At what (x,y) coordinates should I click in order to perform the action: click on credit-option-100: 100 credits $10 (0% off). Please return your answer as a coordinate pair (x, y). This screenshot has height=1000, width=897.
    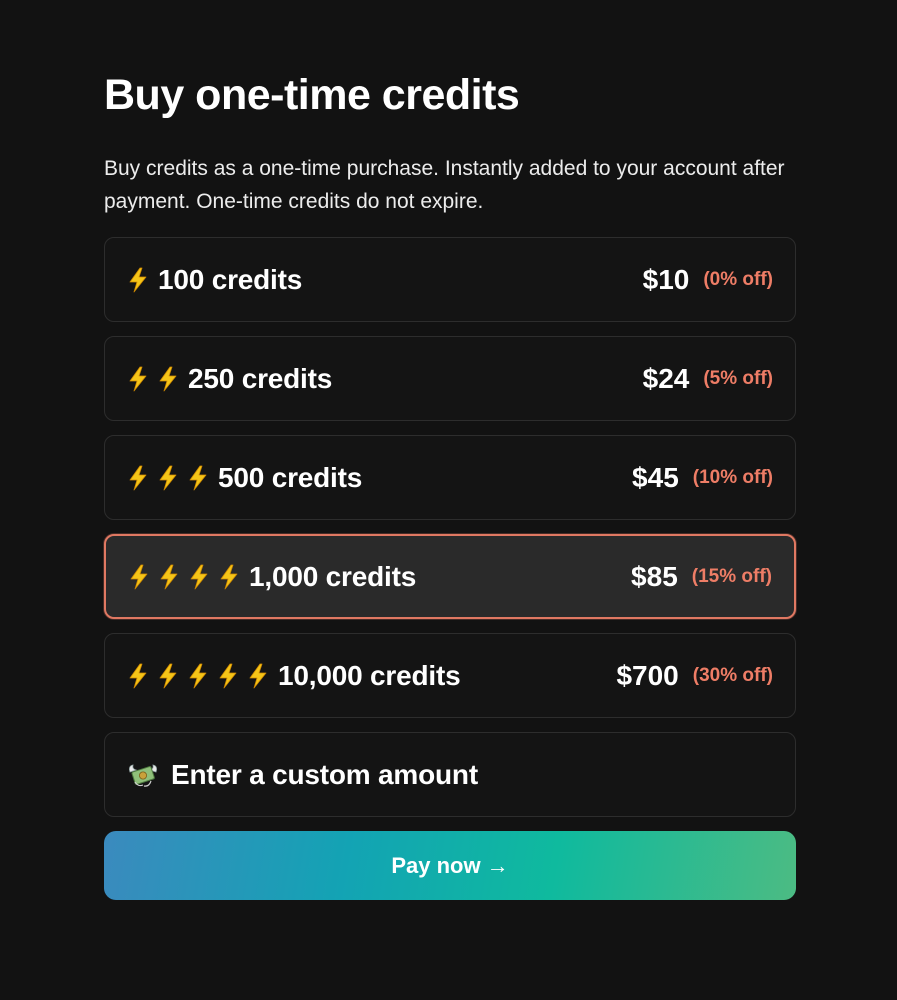
    Looking at the image, I should click on (450, 279).